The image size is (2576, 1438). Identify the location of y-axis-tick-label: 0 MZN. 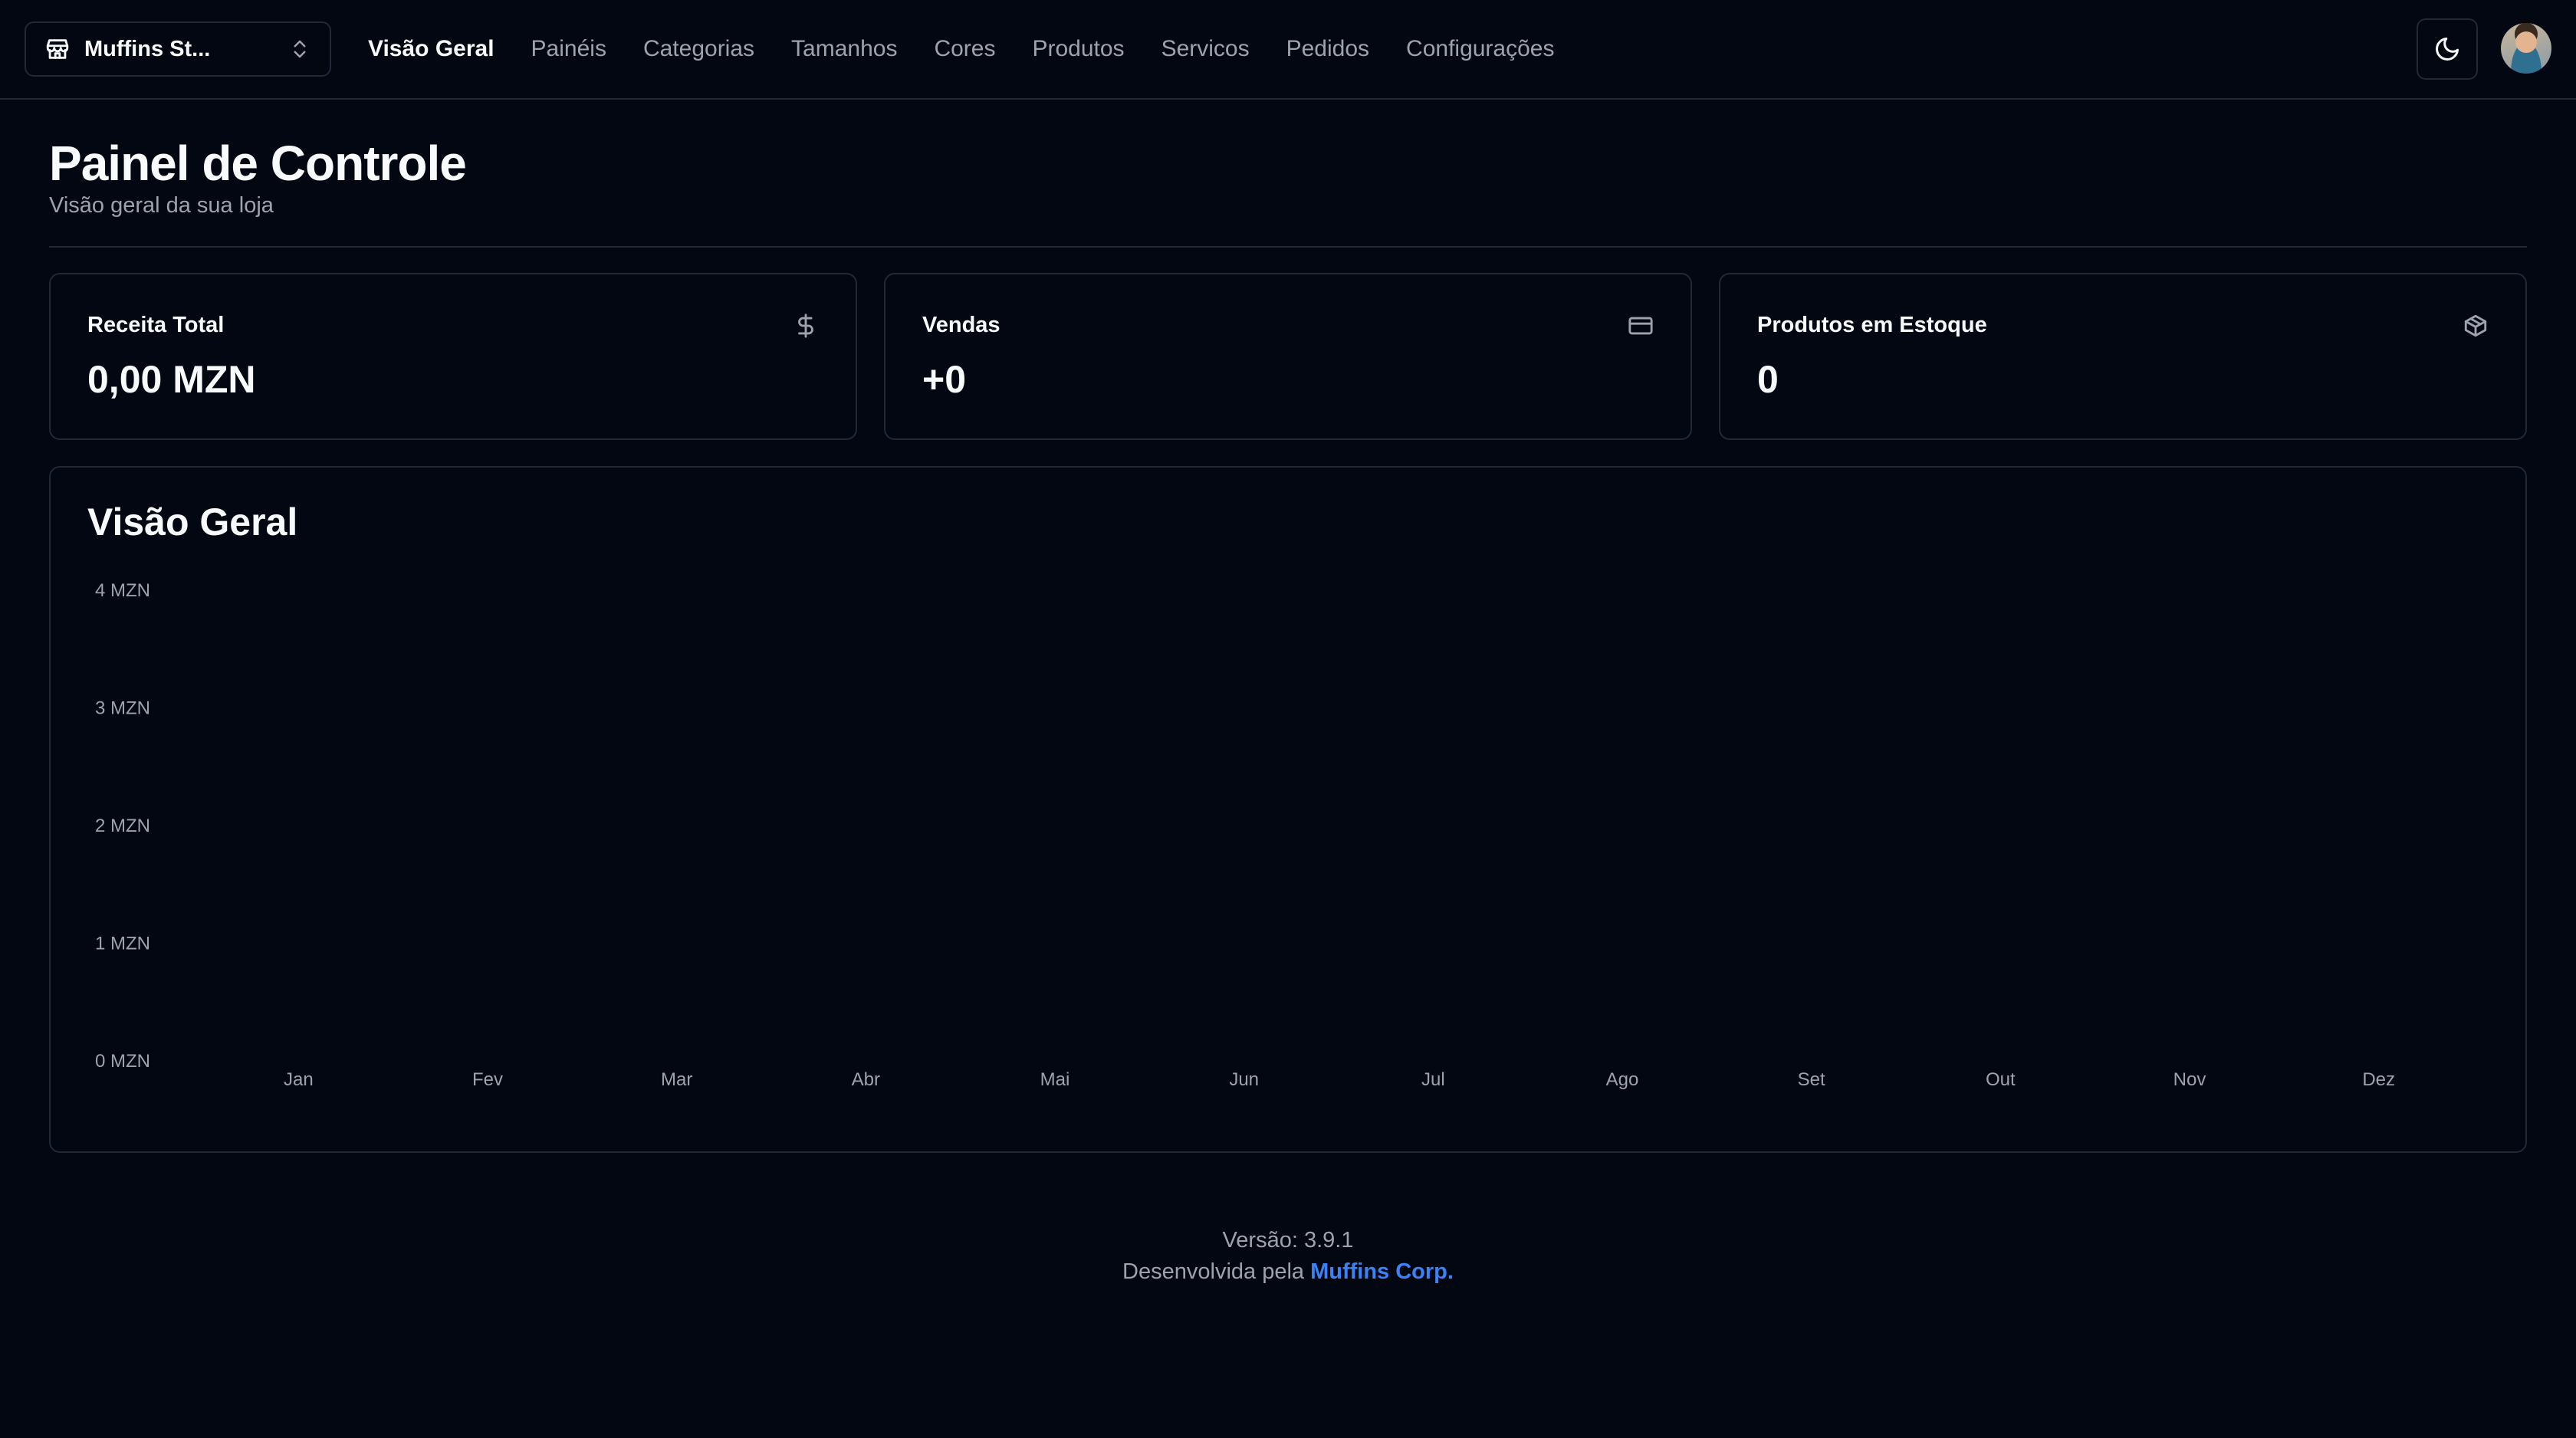
(123, 1061).